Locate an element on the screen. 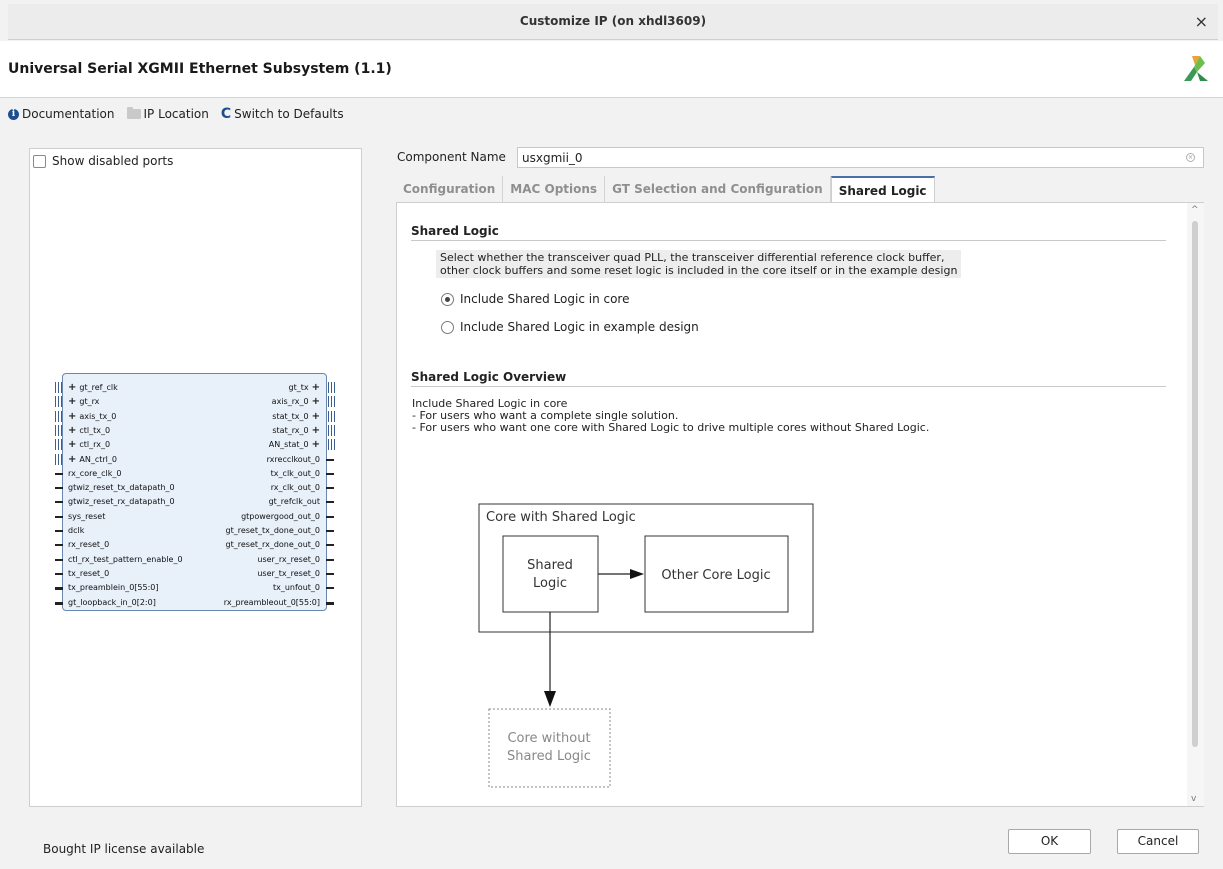 This screenshot has width=1223, height=869. documentation-button: i Documentation is located at coordinates (61, 114).